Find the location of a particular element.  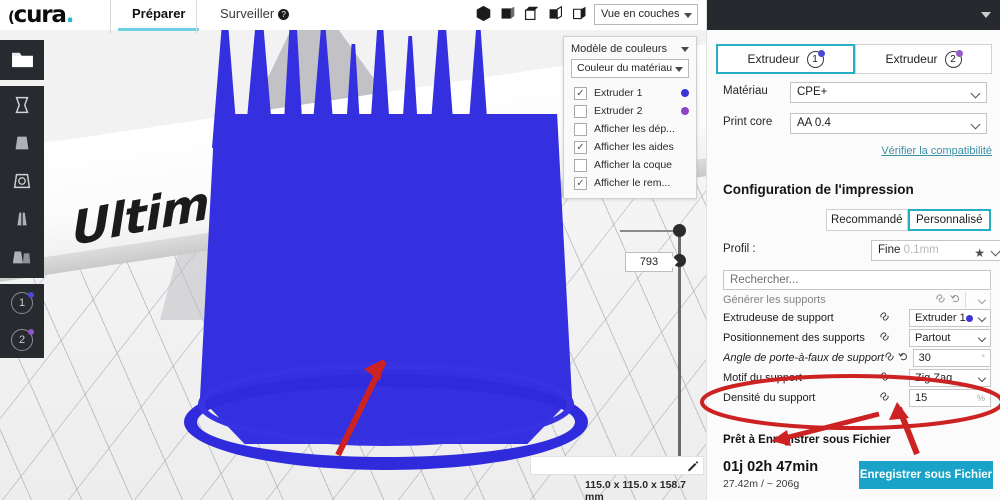

check-compatibility-link: Vérifier la compatibilité is located at coordinates (936, 151).